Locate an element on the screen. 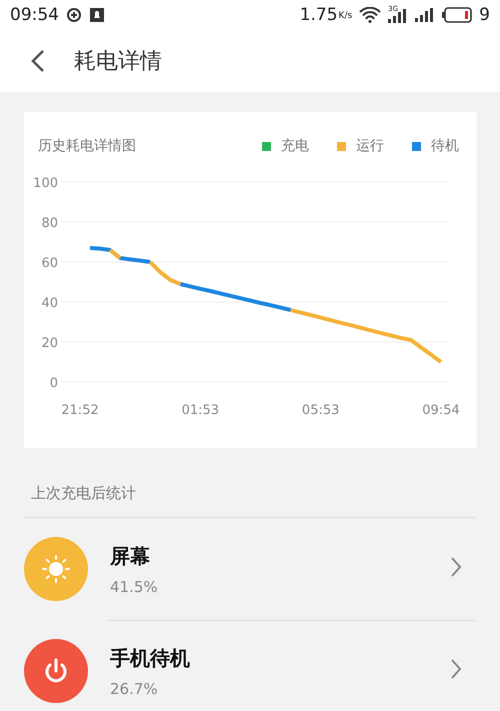 Image resolution: width=500 pixels, height=711 pixels. x-tick-label: 09:54 is located at coordinates (441, 410).